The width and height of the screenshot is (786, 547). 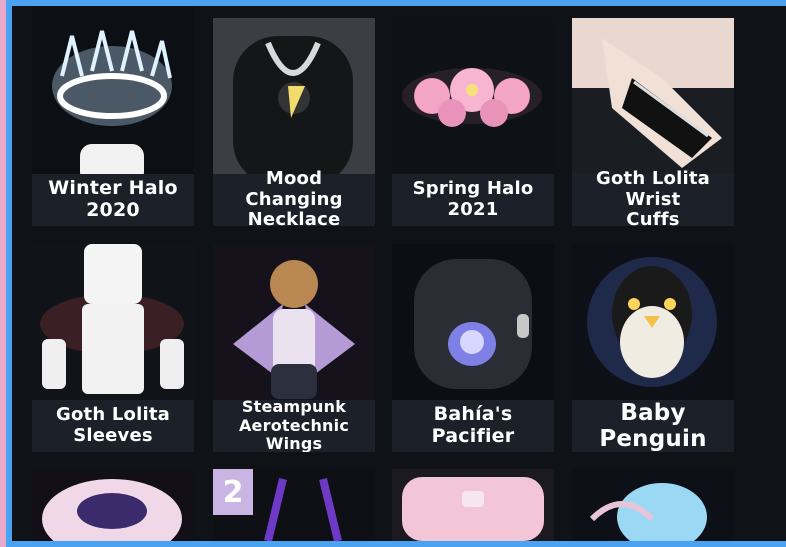 I want to click on bow-accessory-icon, so click(x=473, y=509).